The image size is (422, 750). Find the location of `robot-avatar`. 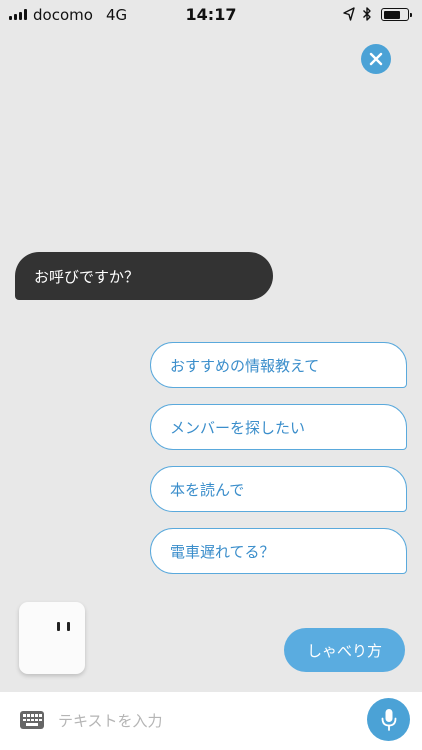

robot-avatar is located at coordinates (52, 638).